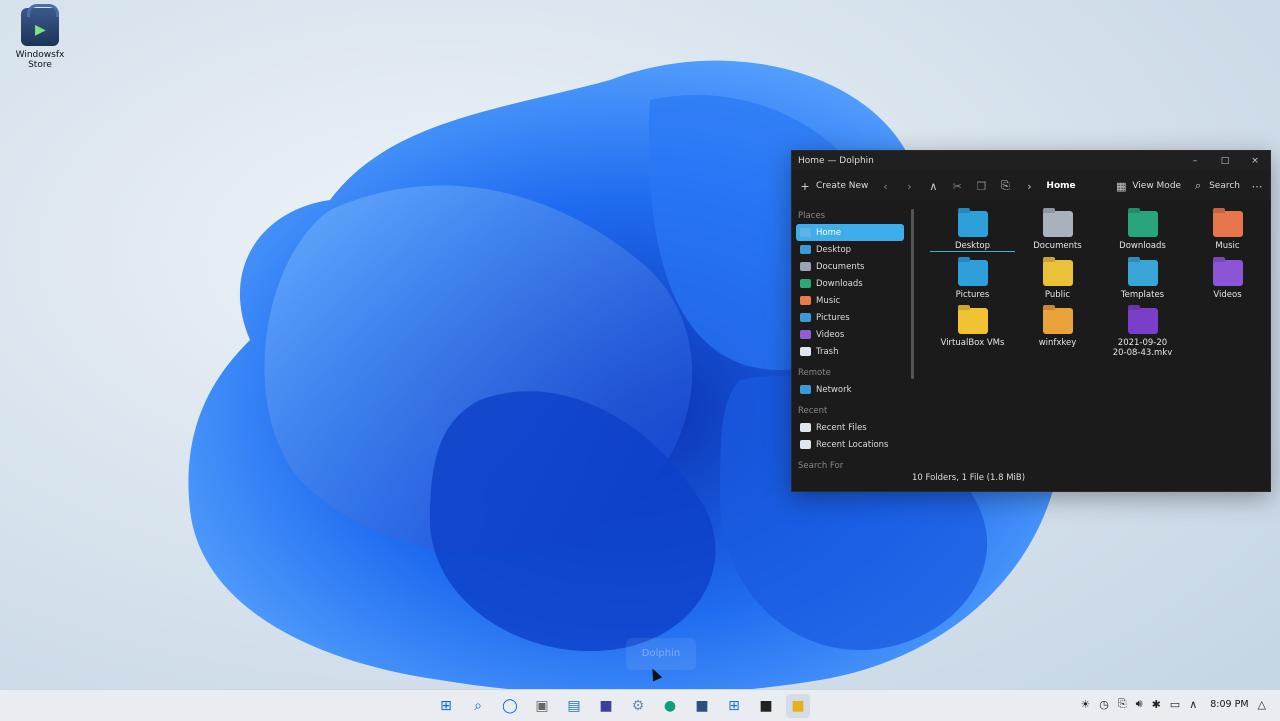 The width and height of the screenshot is (1280, 721). What do you see at coordinates (850, 317) in the screenshot?
I see `place-item-pictures: Pictures` at bounding box center [850, 317].